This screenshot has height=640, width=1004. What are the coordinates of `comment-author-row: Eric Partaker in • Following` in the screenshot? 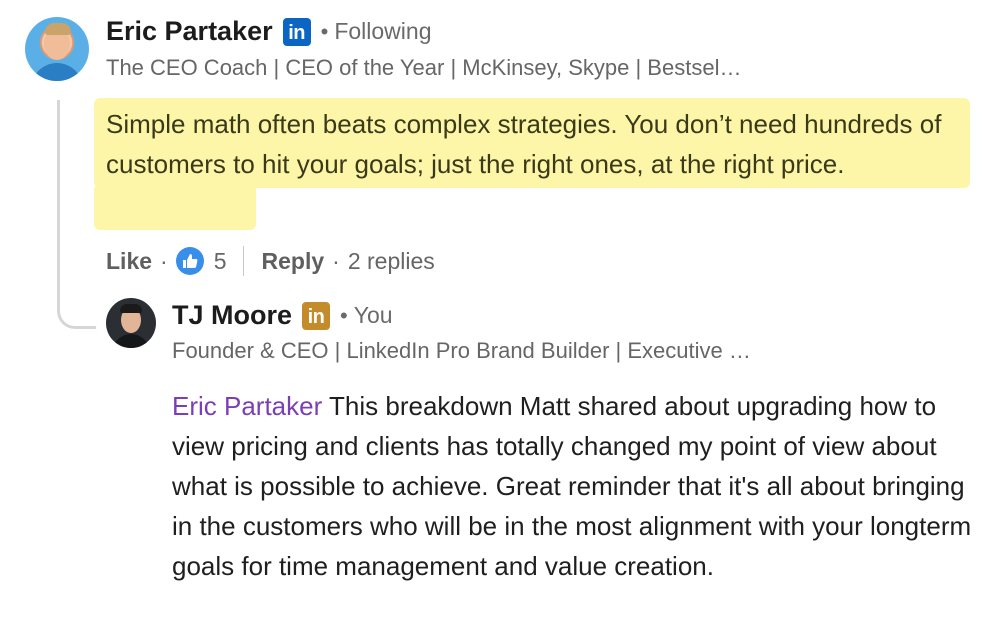 It's located at (268, 31).